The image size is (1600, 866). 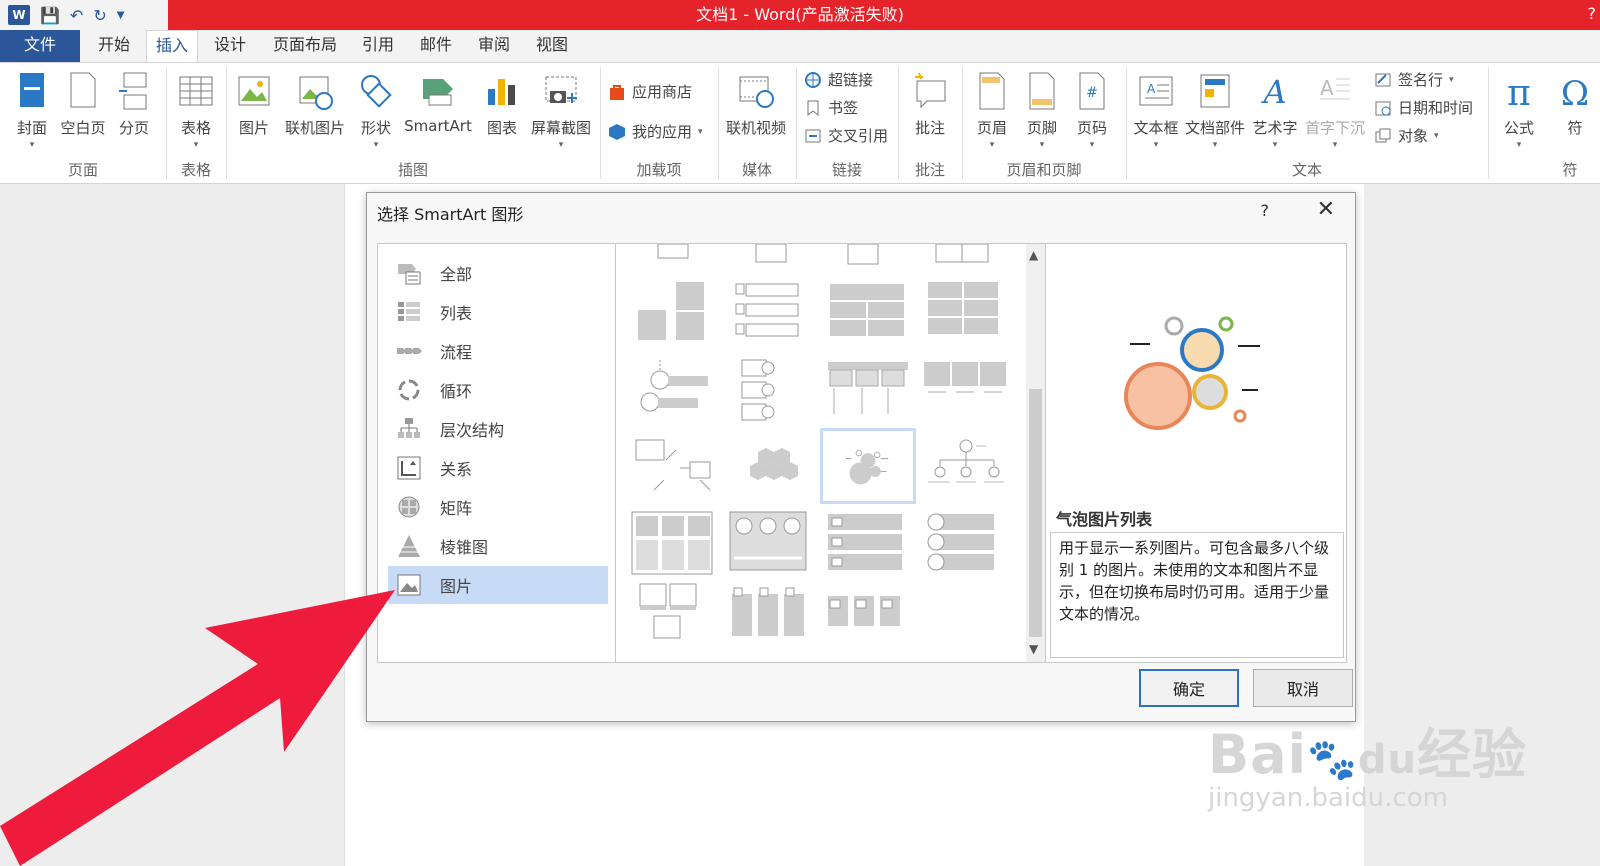 I want to click on online-video-button: 联机视频, so click(x=756, y=104).